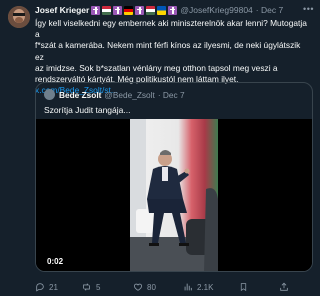 Image resolution: width=320 pixels, height=296 pixels. What do you see at coordinates (80, 94) in the screenshot?
I see `quote-author-name: Bede Zsolt` at bounding box center [80, 94].